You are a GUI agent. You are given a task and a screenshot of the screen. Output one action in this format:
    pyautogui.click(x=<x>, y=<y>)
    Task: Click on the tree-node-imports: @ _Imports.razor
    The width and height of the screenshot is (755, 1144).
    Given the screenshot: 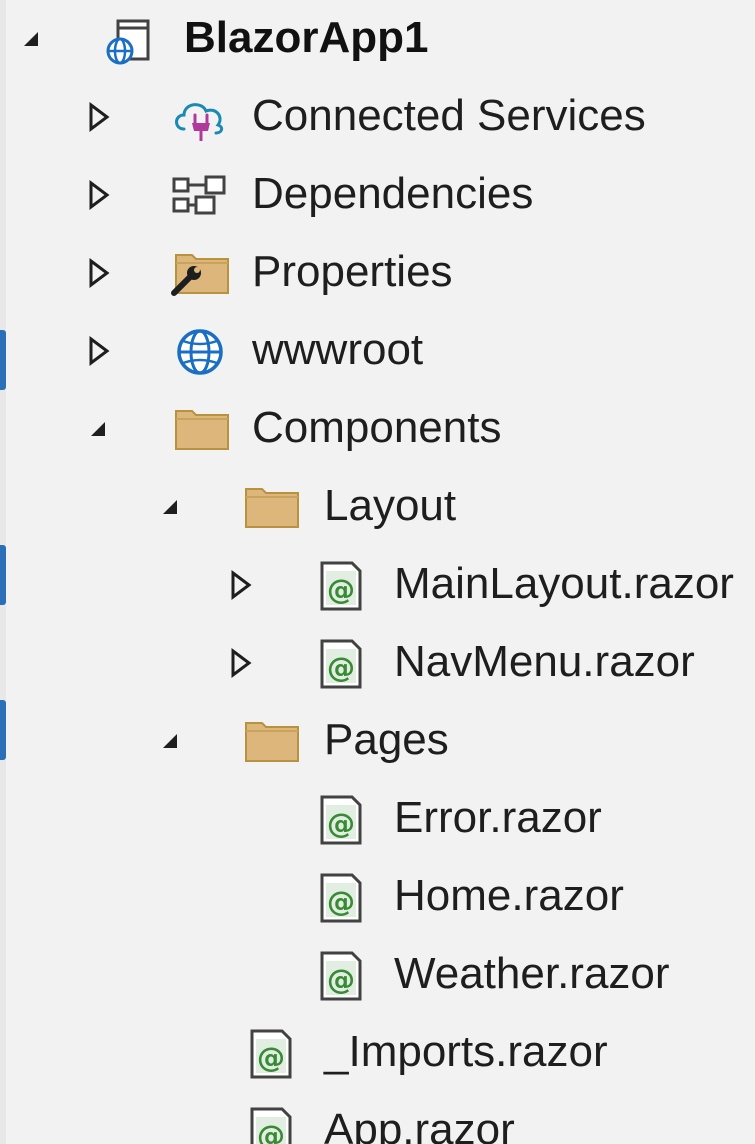 What is the action you would take?
    pyautogui.click(x=377, y=1053)
    